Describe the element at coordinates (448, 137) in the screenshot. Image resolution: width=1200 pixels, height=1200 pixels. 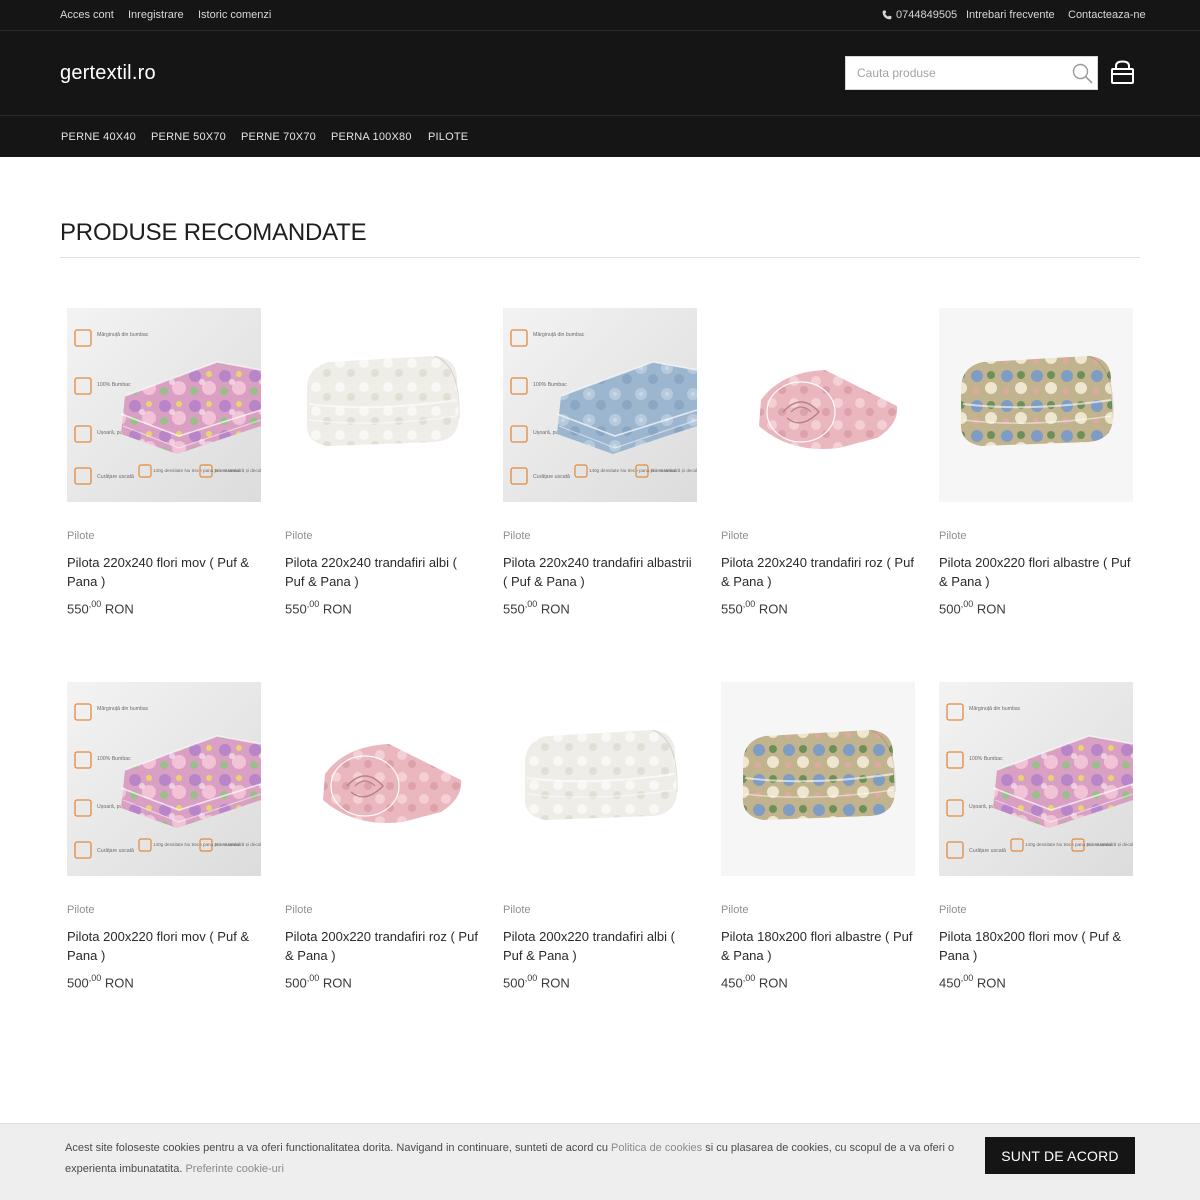
I see `nav-item-pilote: PILOTE` at that location.